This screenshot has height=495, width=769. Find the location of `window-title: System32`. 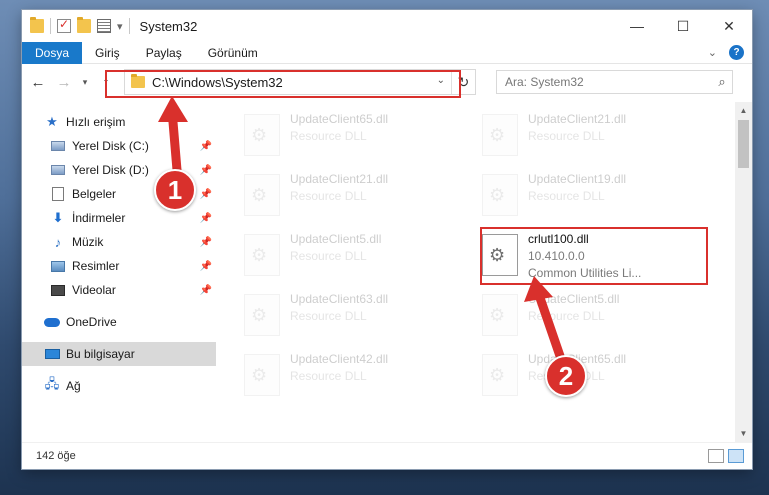

window-title: System32 is located at coordinates (168, 26).